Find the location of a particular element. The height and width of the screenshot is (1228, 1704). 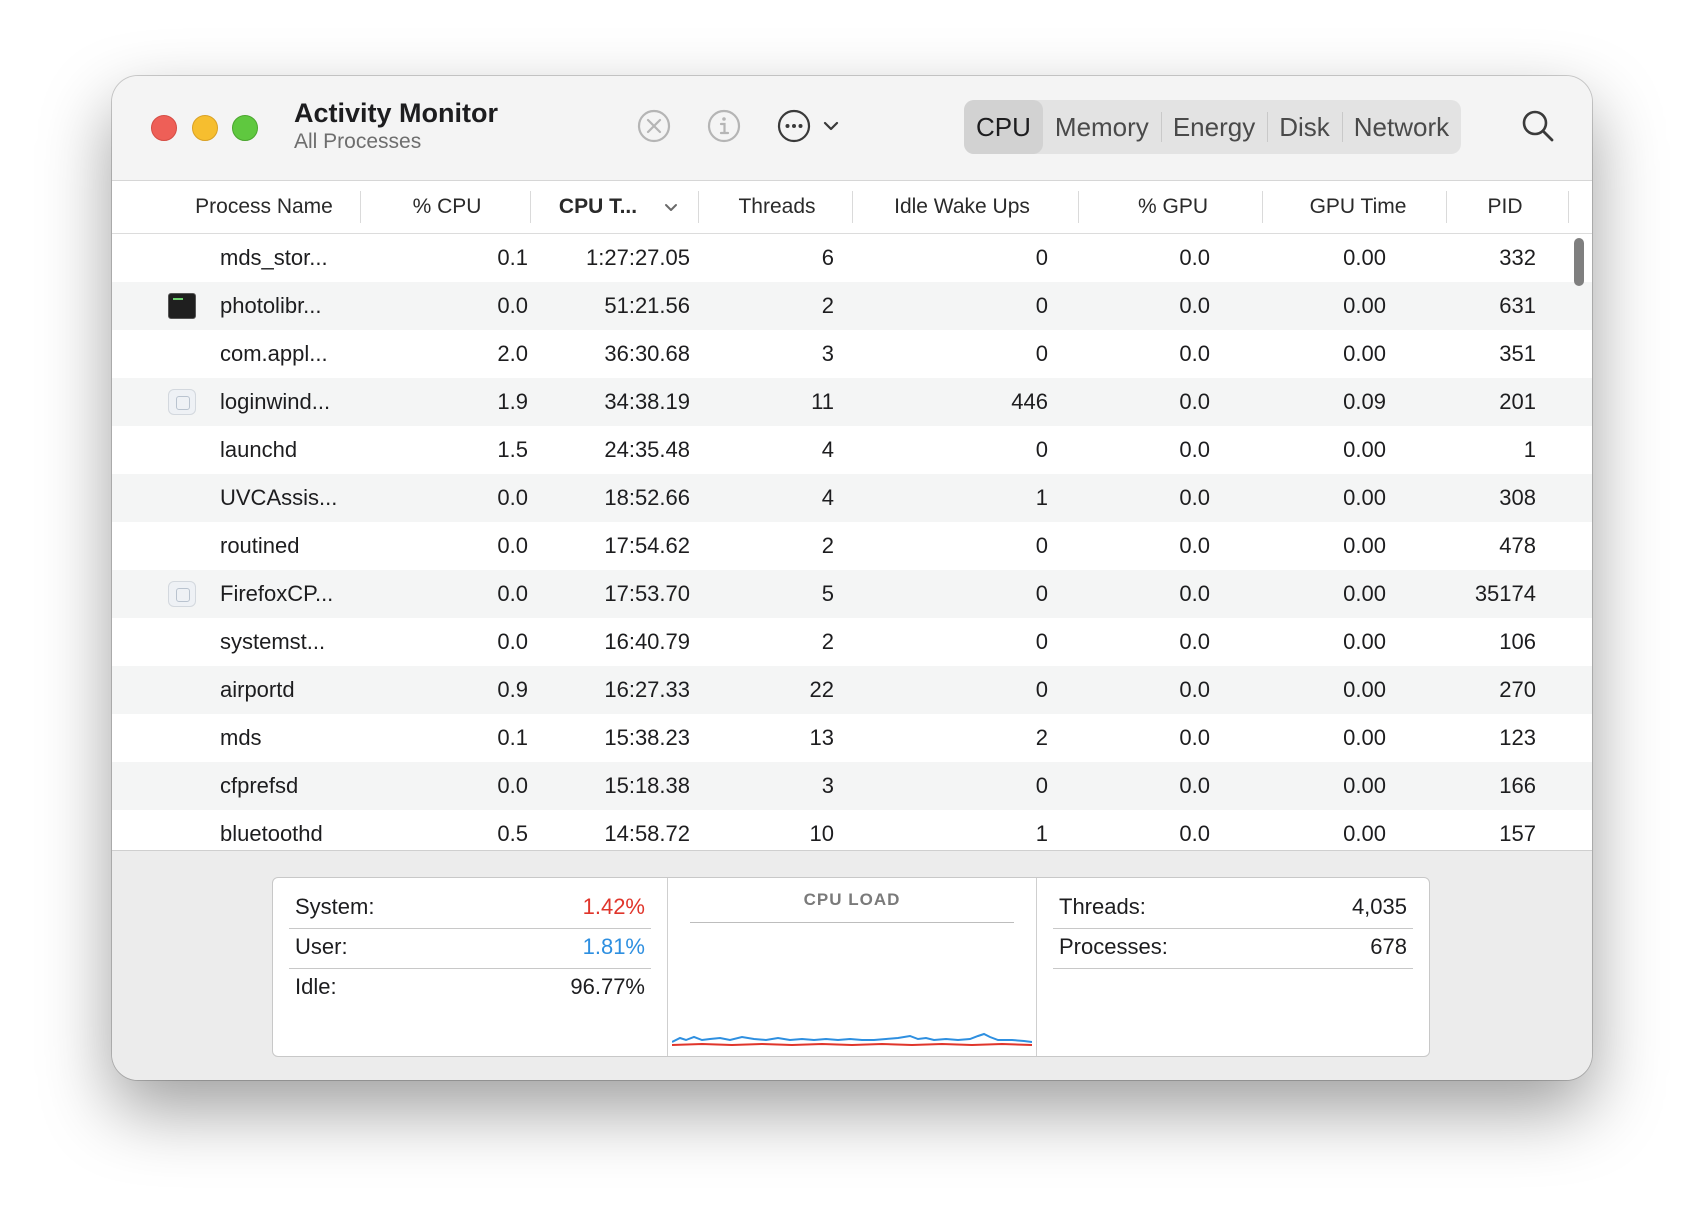

column-header-gpu-time: GPU Time is located at coordinates (1358, 207).